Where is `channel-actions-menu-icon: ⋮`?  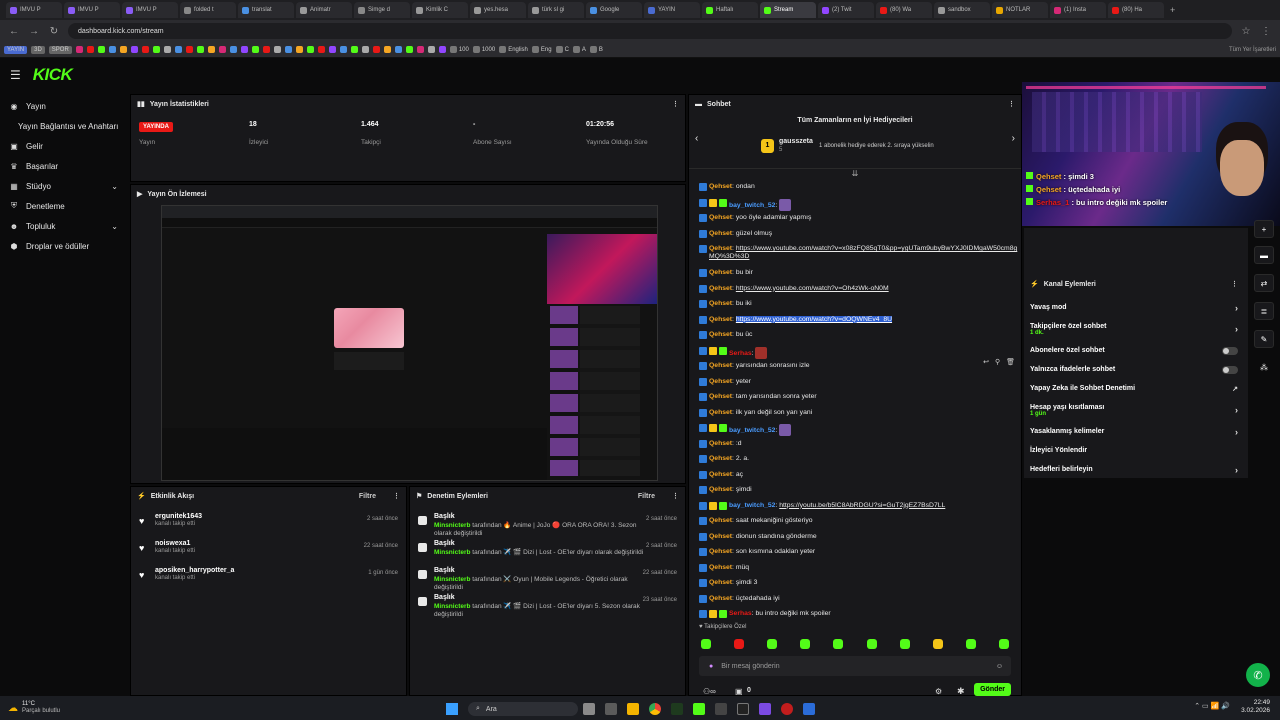 channel-actions-menu-icon: ⋮ is located at coordinates (1234, 284).